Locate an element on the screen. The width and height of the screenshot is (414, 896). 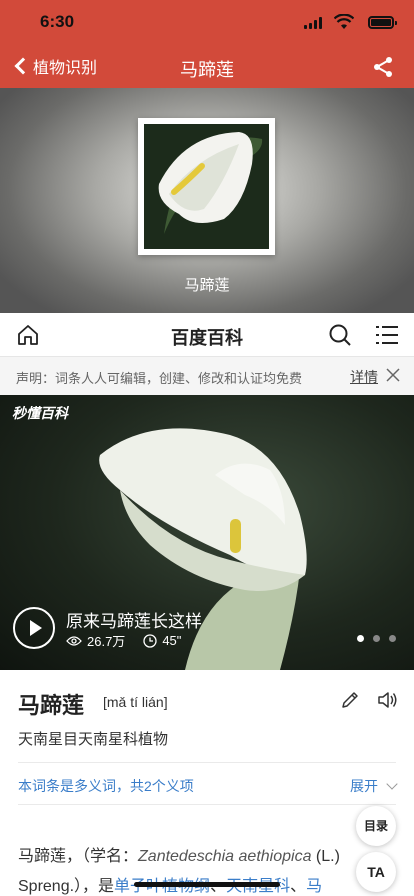
video-meta: 26.7万 45" is located at coordinates (123, 640).